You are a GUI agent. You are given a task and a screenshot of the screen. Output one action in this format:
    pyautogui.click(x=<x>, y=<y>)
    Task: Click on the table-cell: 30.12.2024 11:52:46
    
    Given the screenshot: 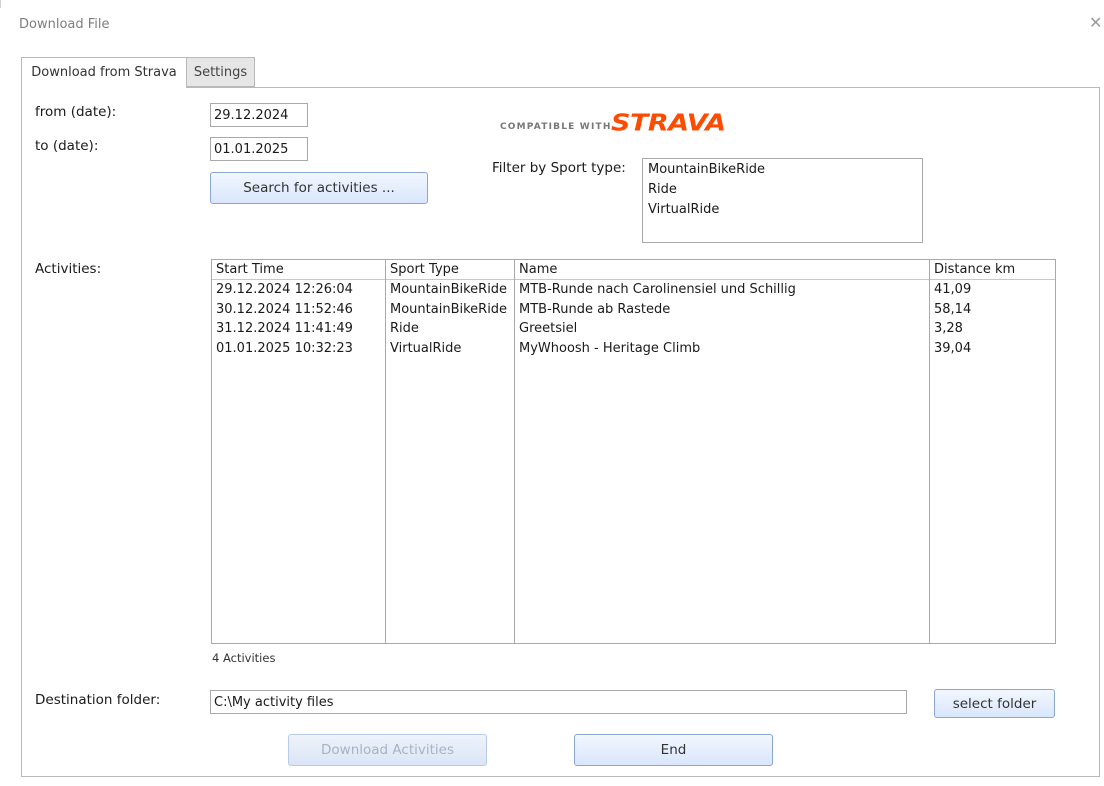 What is the action you would take?
    pyautogui.click(x=298, y=310)
    